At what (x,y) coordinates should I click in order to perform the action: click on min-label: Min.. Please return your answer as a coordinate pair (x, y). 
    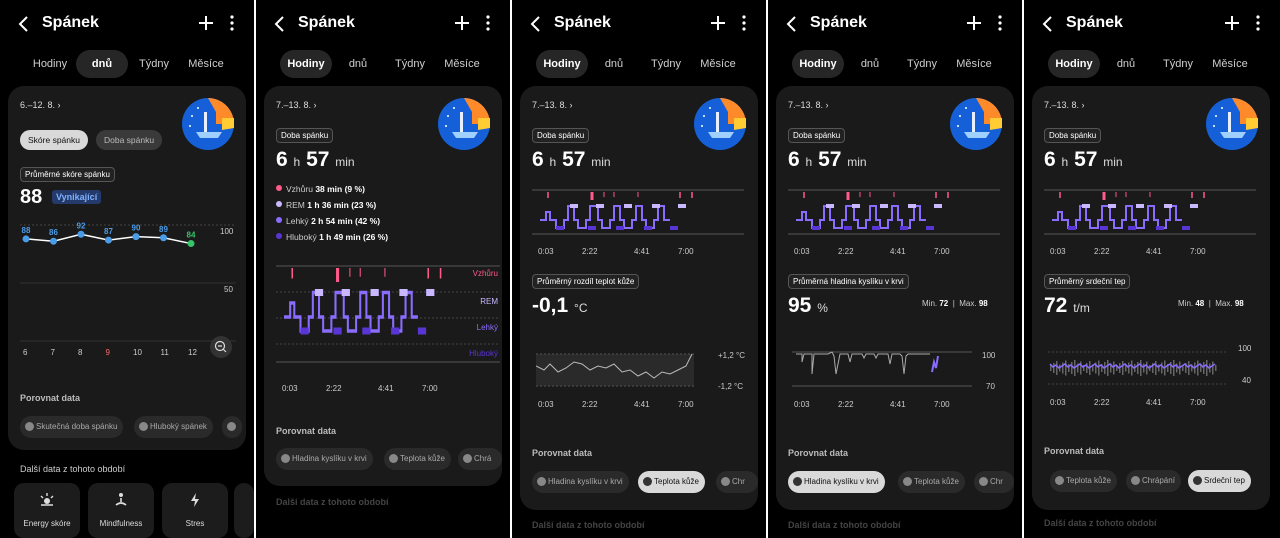
    Looking at the image, I should click on (1186, 303).